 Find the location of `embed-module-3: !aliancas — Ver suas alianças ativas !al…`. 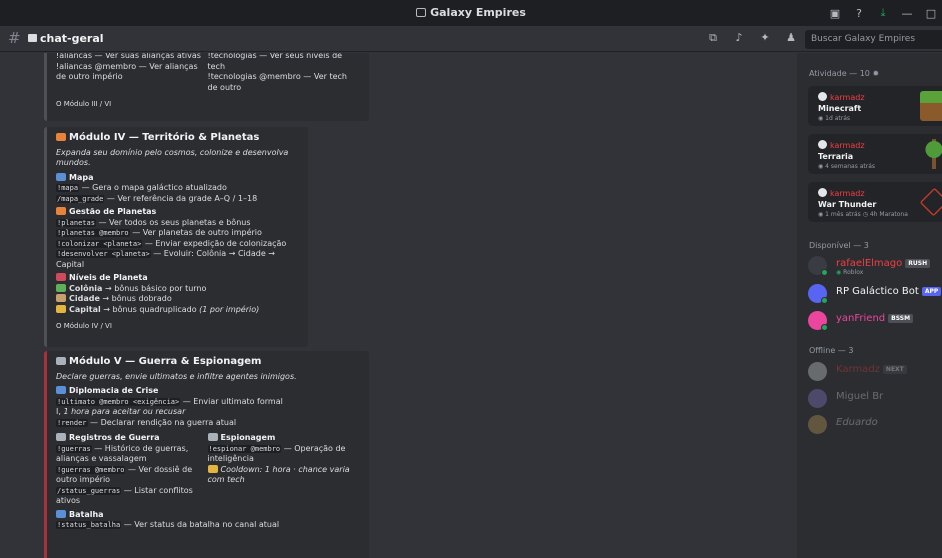

embed-module-3: !aliancas — Ver suas alianças ativas !al… is located at coordinates (206, 87).